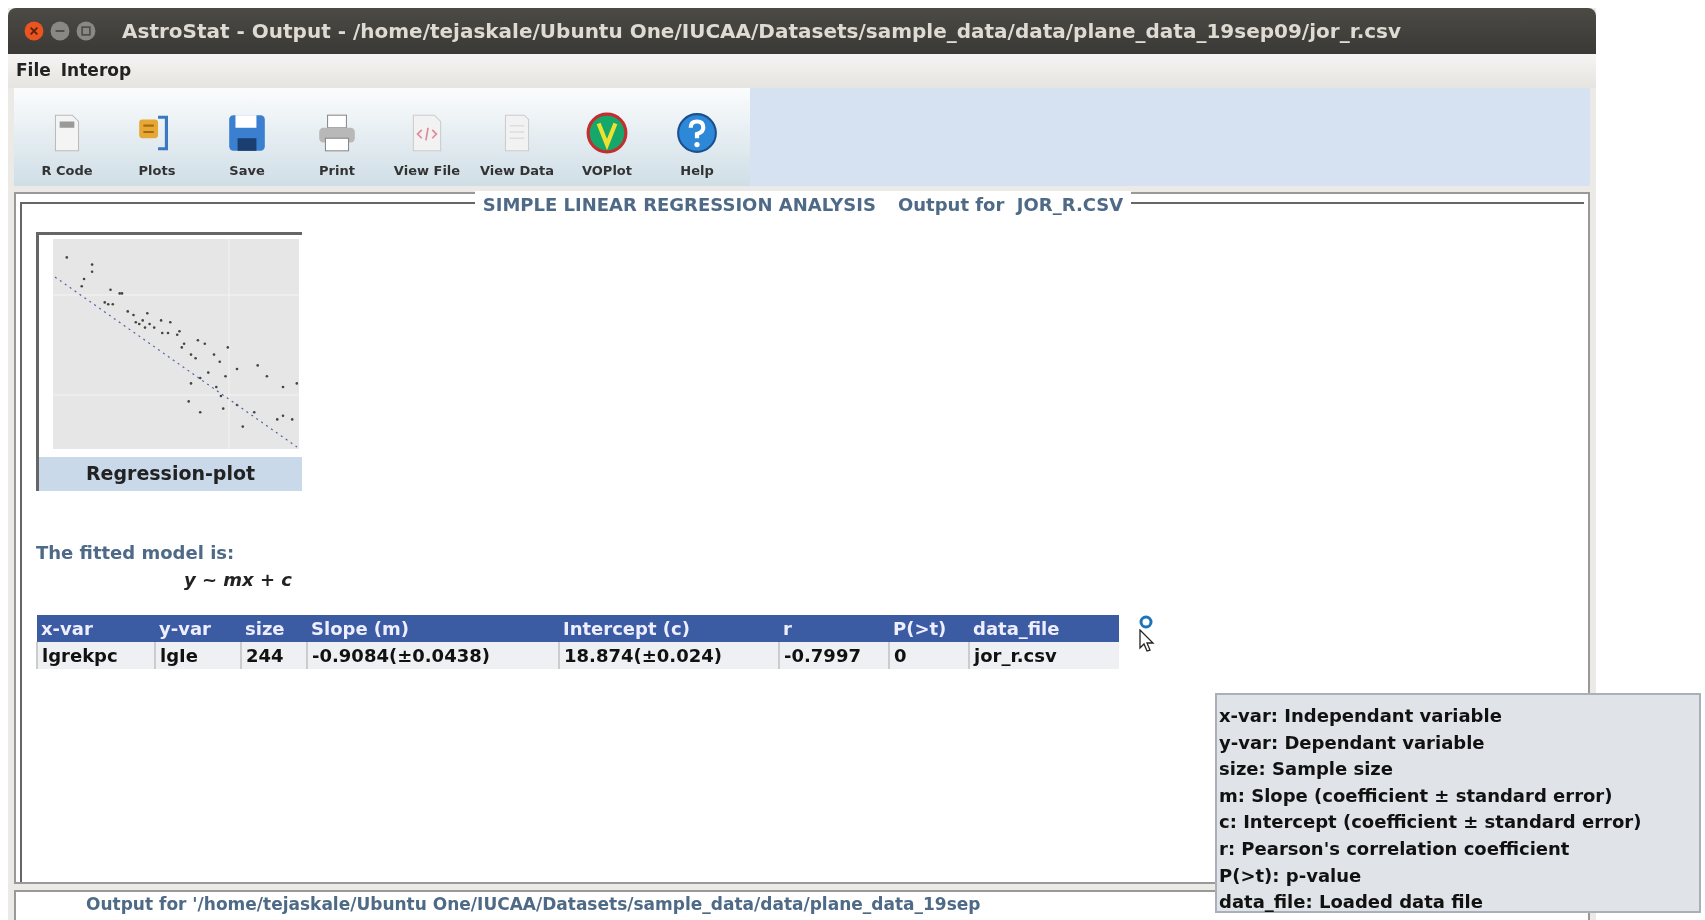 The width and height of the screenshot is (1705, 920). What do you see at coordinates (1044, 655) in the screenshot?
I see `table-cell: jor_r.csv` at bounding box center [1044, 655].